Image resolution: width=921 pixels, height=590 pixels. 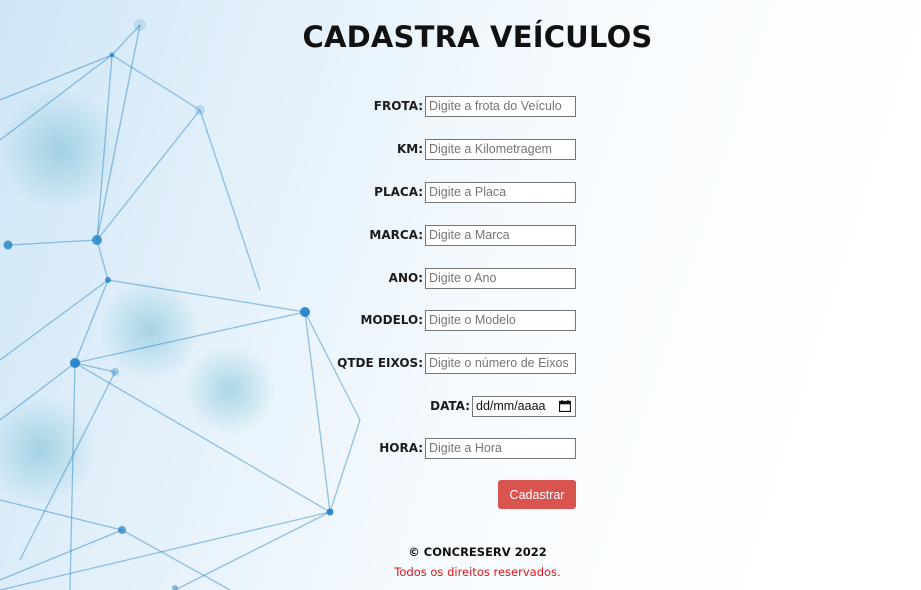 I want to click on ano-input, so click(x=500, y=278).